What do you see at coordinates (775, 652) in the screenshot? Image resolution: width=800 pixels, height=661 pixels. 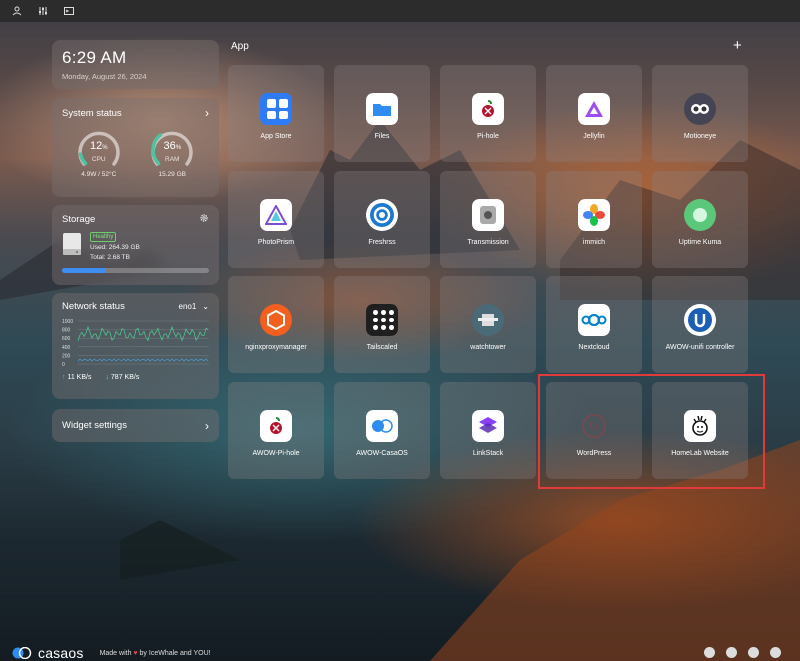 I see `feedback-icon` at bounding box center [775, 652].